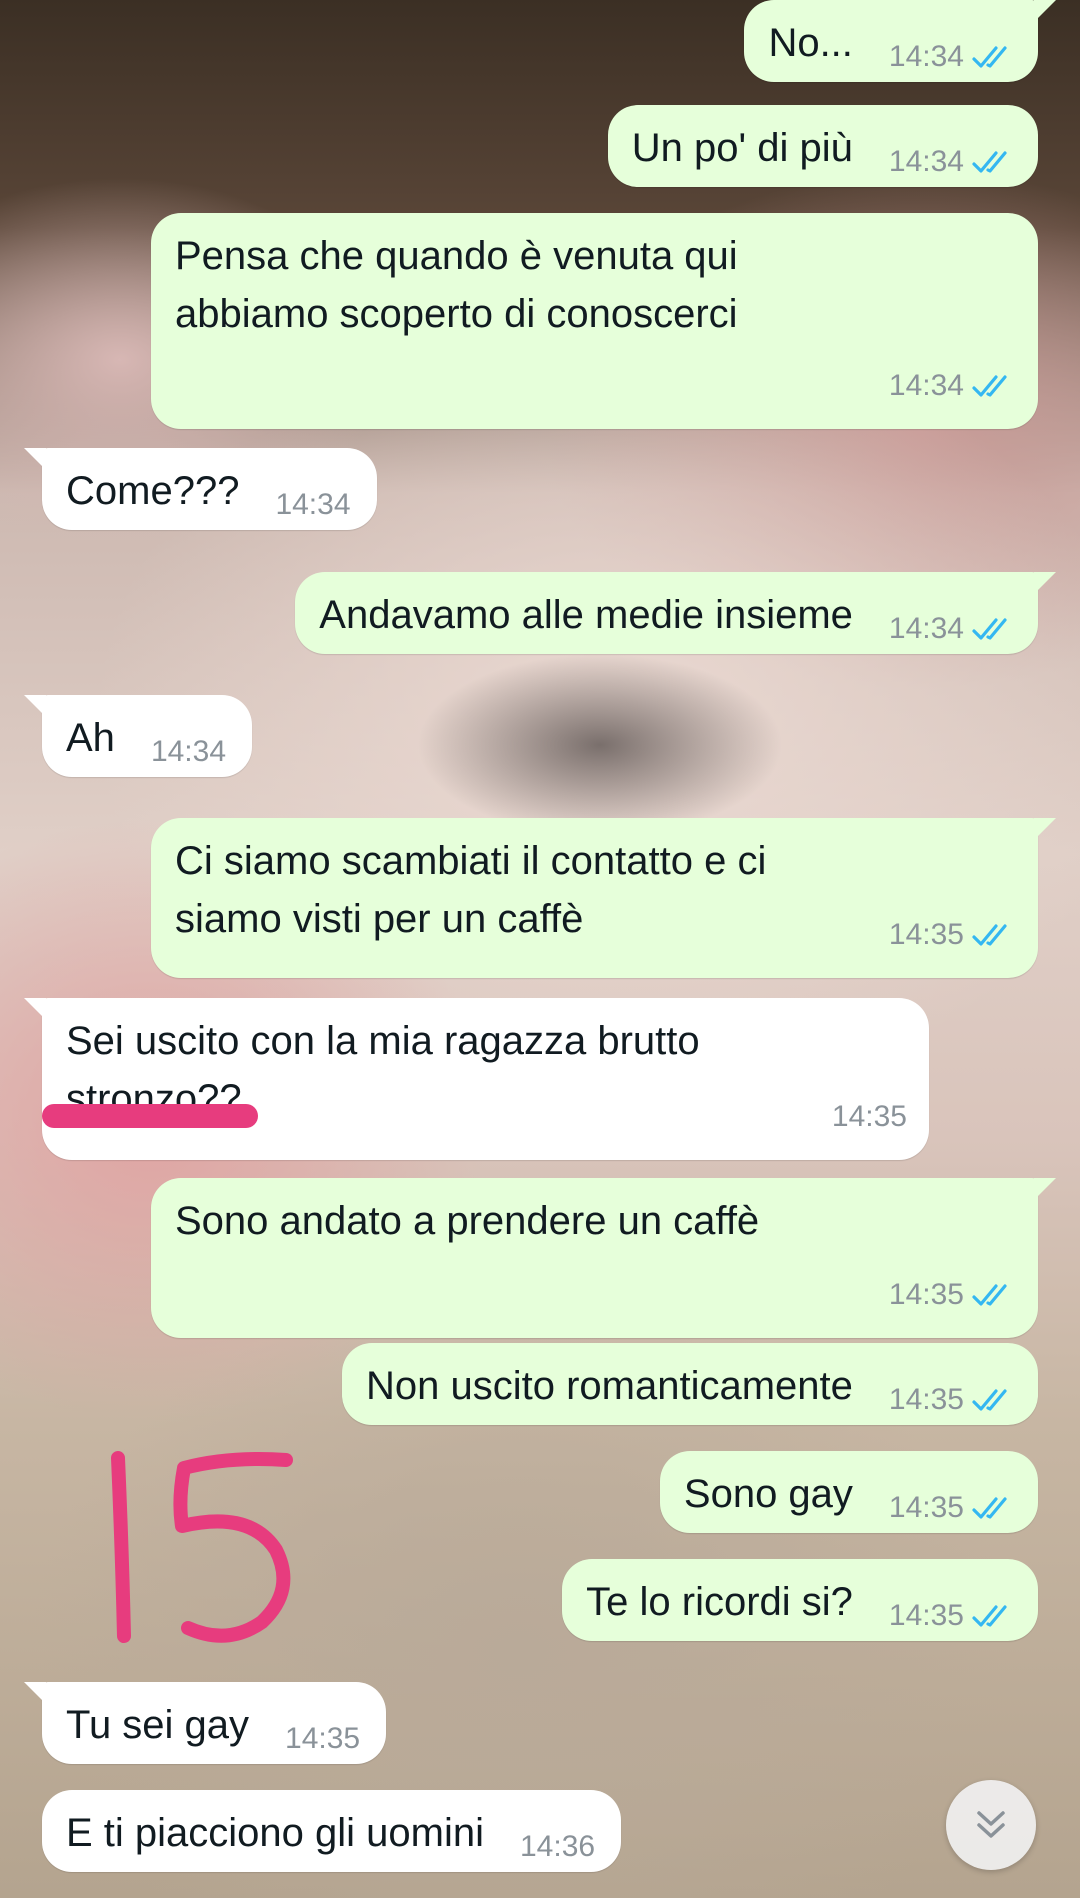 Image resolution: width=1080 pixels, height=1898 pixels. I want to click on message-text: Ah, so click(90, 738).